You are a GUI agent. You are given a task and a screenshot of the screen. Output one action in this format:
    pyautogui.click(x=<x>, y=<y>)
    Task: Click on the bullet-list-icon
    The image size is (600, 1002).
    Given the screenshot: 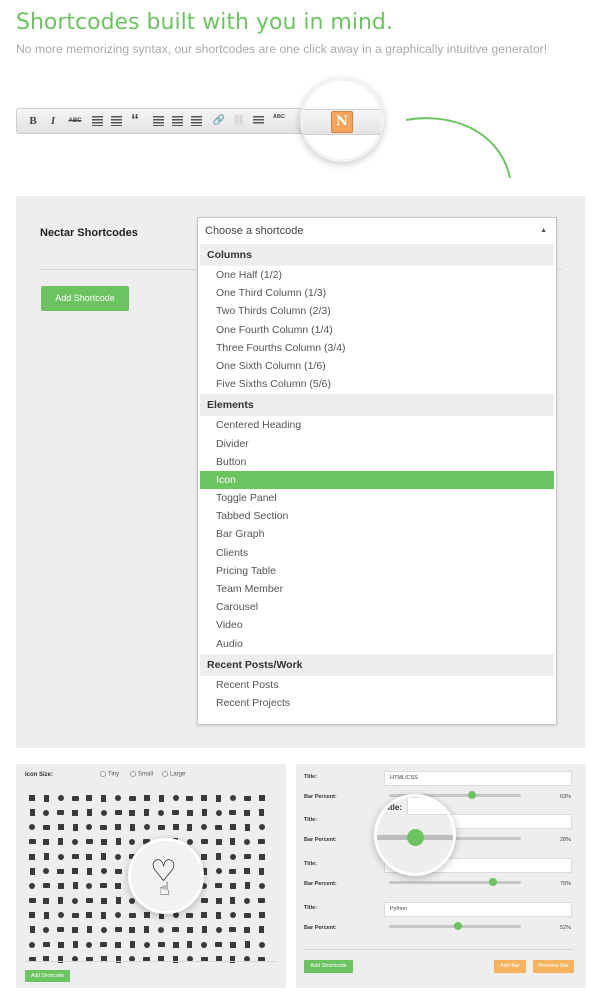 What is the action you would take?
    pyautogui.click(x=97, y=121)
    